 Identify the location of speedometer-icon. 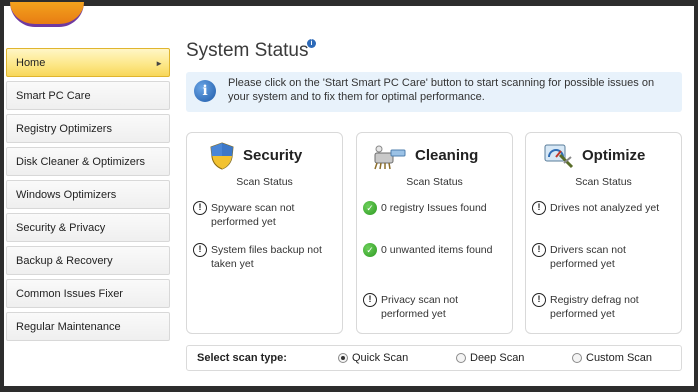
(558, 156).